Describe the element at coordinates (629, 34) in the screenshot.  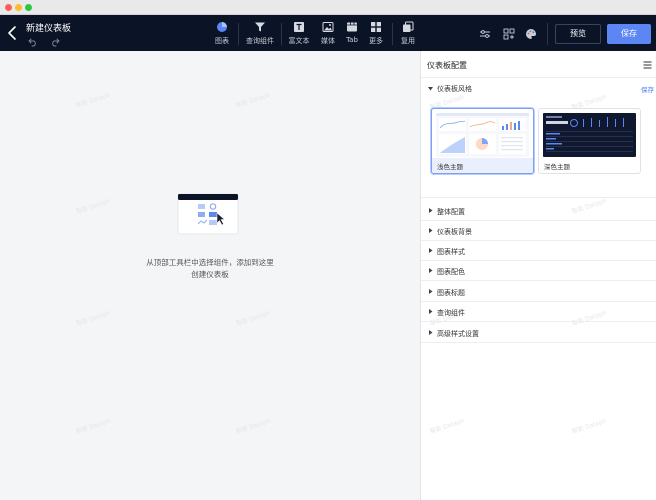
I see `save-button: 保存` at that location.